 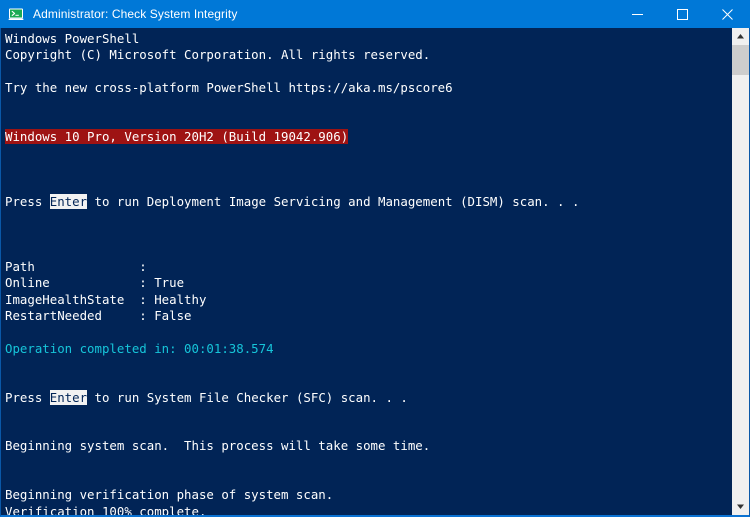 I want to click on window-controls, so click(x=682, y=14).